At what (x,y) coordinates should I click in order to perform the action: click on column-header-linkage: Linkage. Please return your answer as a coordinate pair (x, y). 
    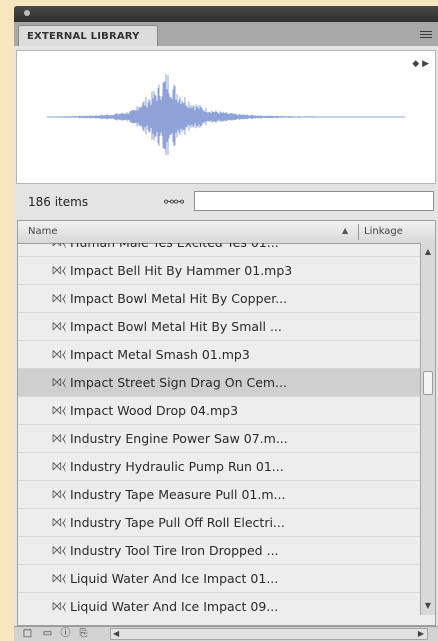
    Looking at the image, I should click on (383, 231).